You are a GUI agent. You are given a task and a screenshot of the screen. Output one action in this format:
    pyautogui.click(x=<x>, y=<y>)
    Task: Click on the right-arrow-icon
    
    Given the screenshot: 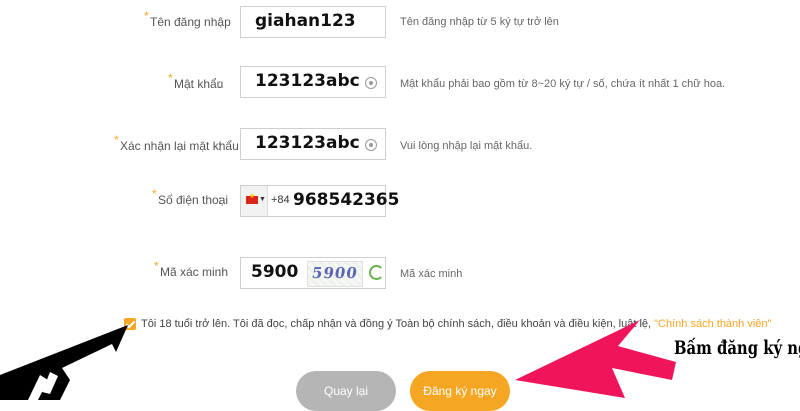 What is the action you would take?
    pyautogui.click(x=595, y=359)
    